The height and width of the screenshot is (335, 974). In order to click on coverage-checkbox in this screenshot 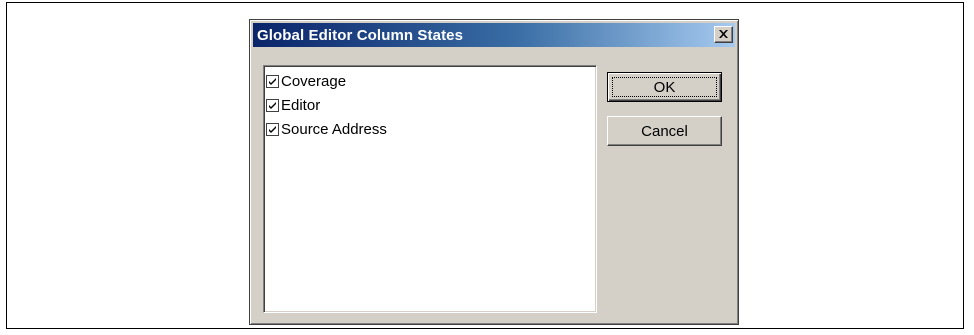, I will do `click(272, 81)`.